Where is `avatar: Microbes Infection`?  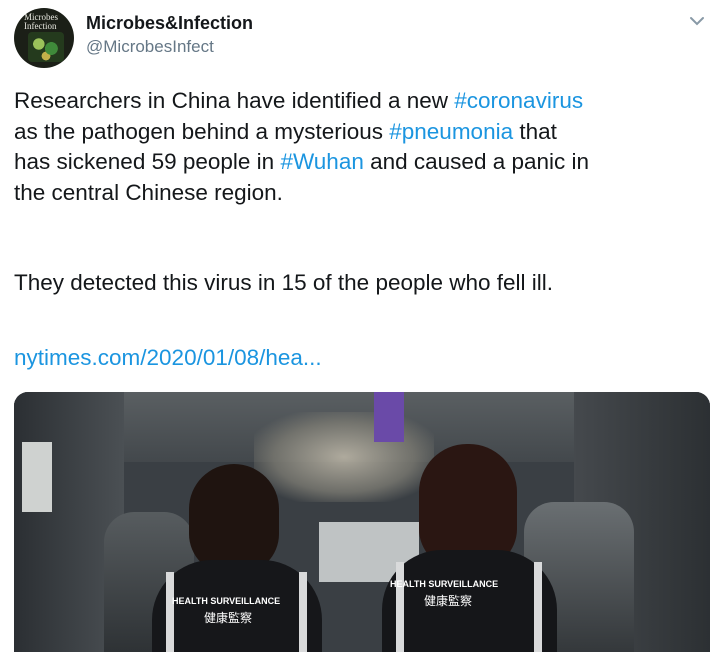
avatar: Microbes Infection is located at coordinates (44, 38).